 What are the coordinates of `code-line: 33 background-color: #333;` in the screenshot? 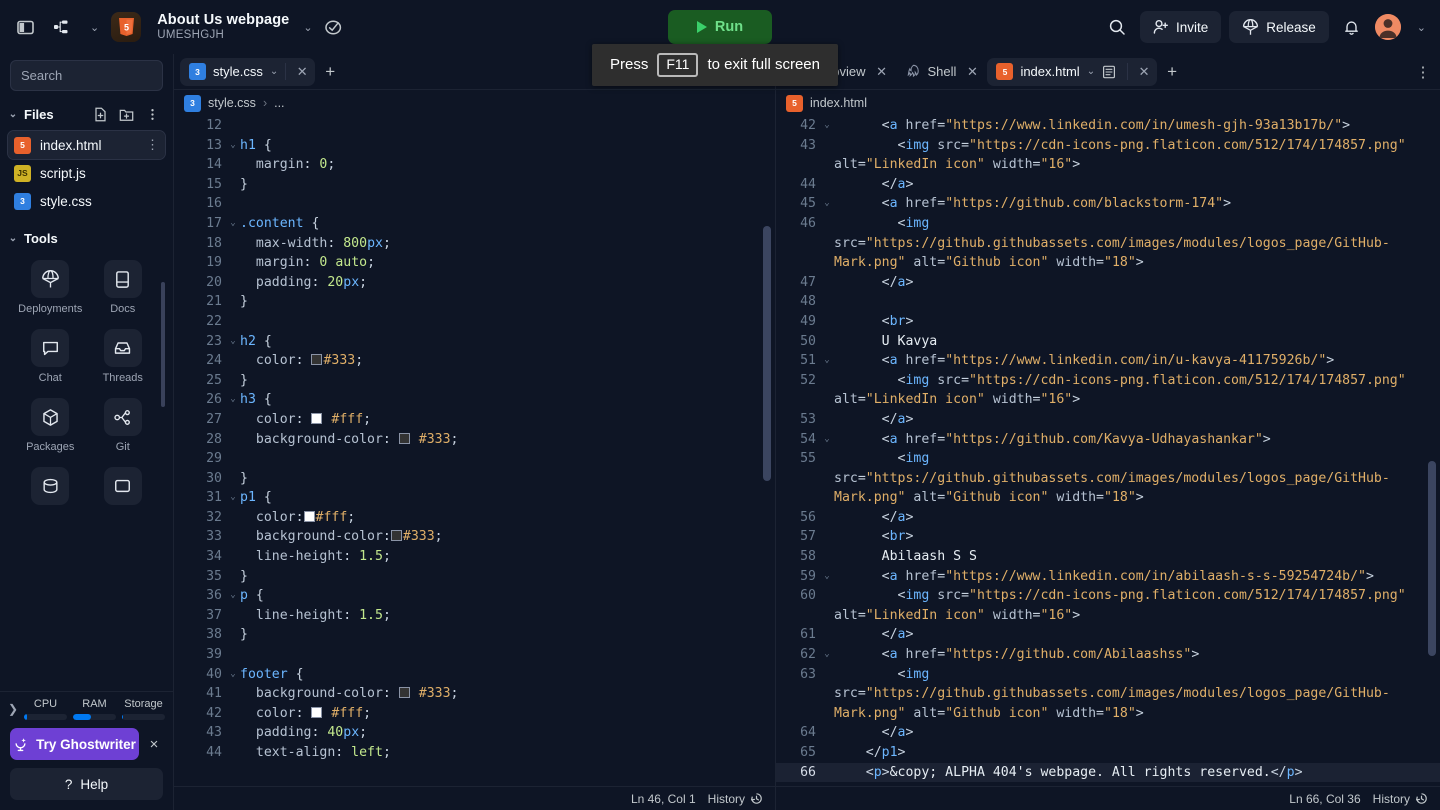 It's located at (474, 537).